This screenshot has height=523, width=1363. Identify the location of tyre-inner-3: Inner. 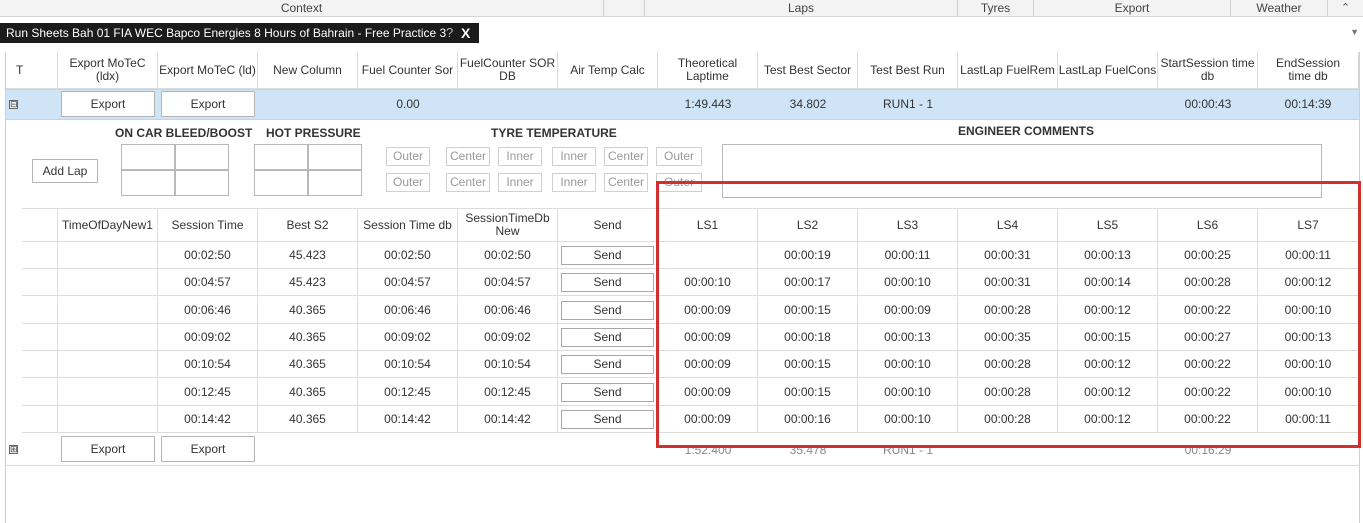
(520, 182).